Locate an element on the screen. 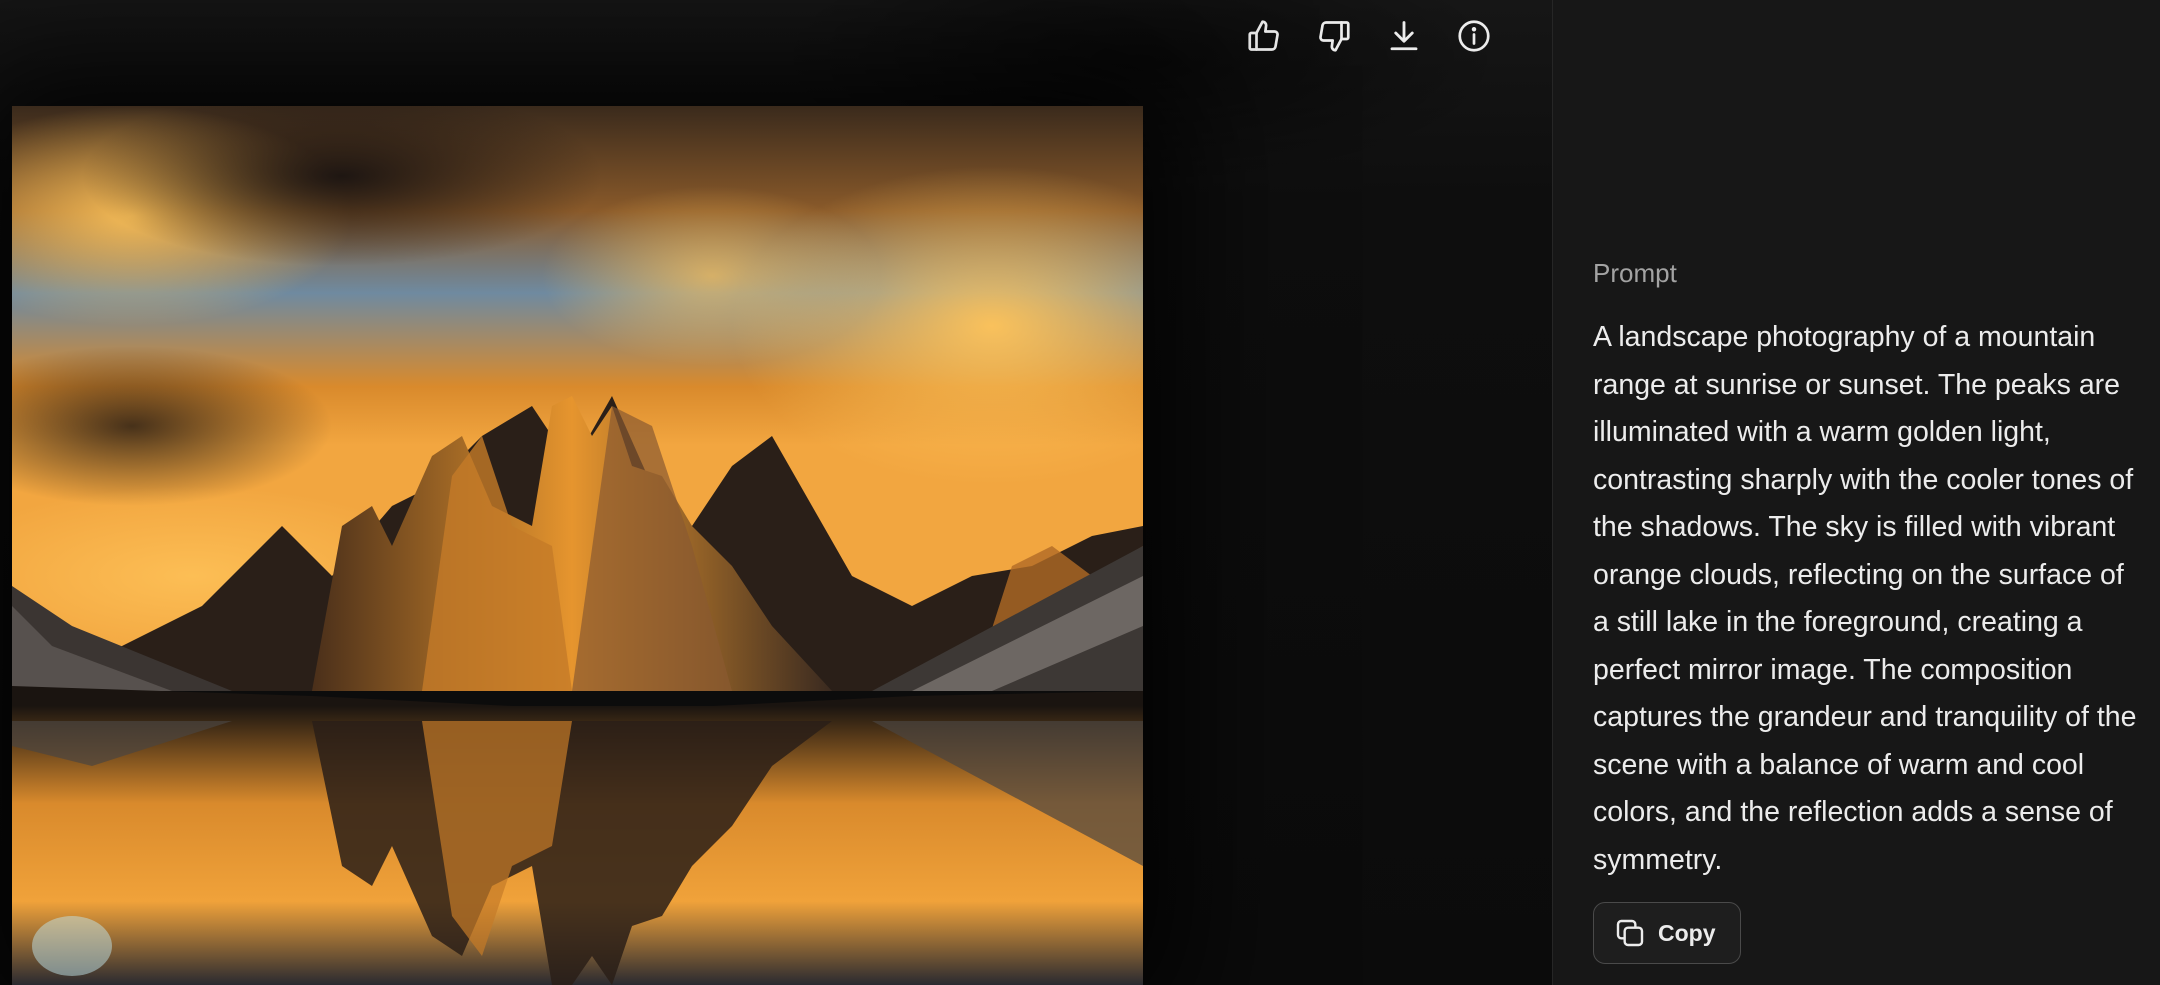  info-button is located at coordinates (1474, 36).